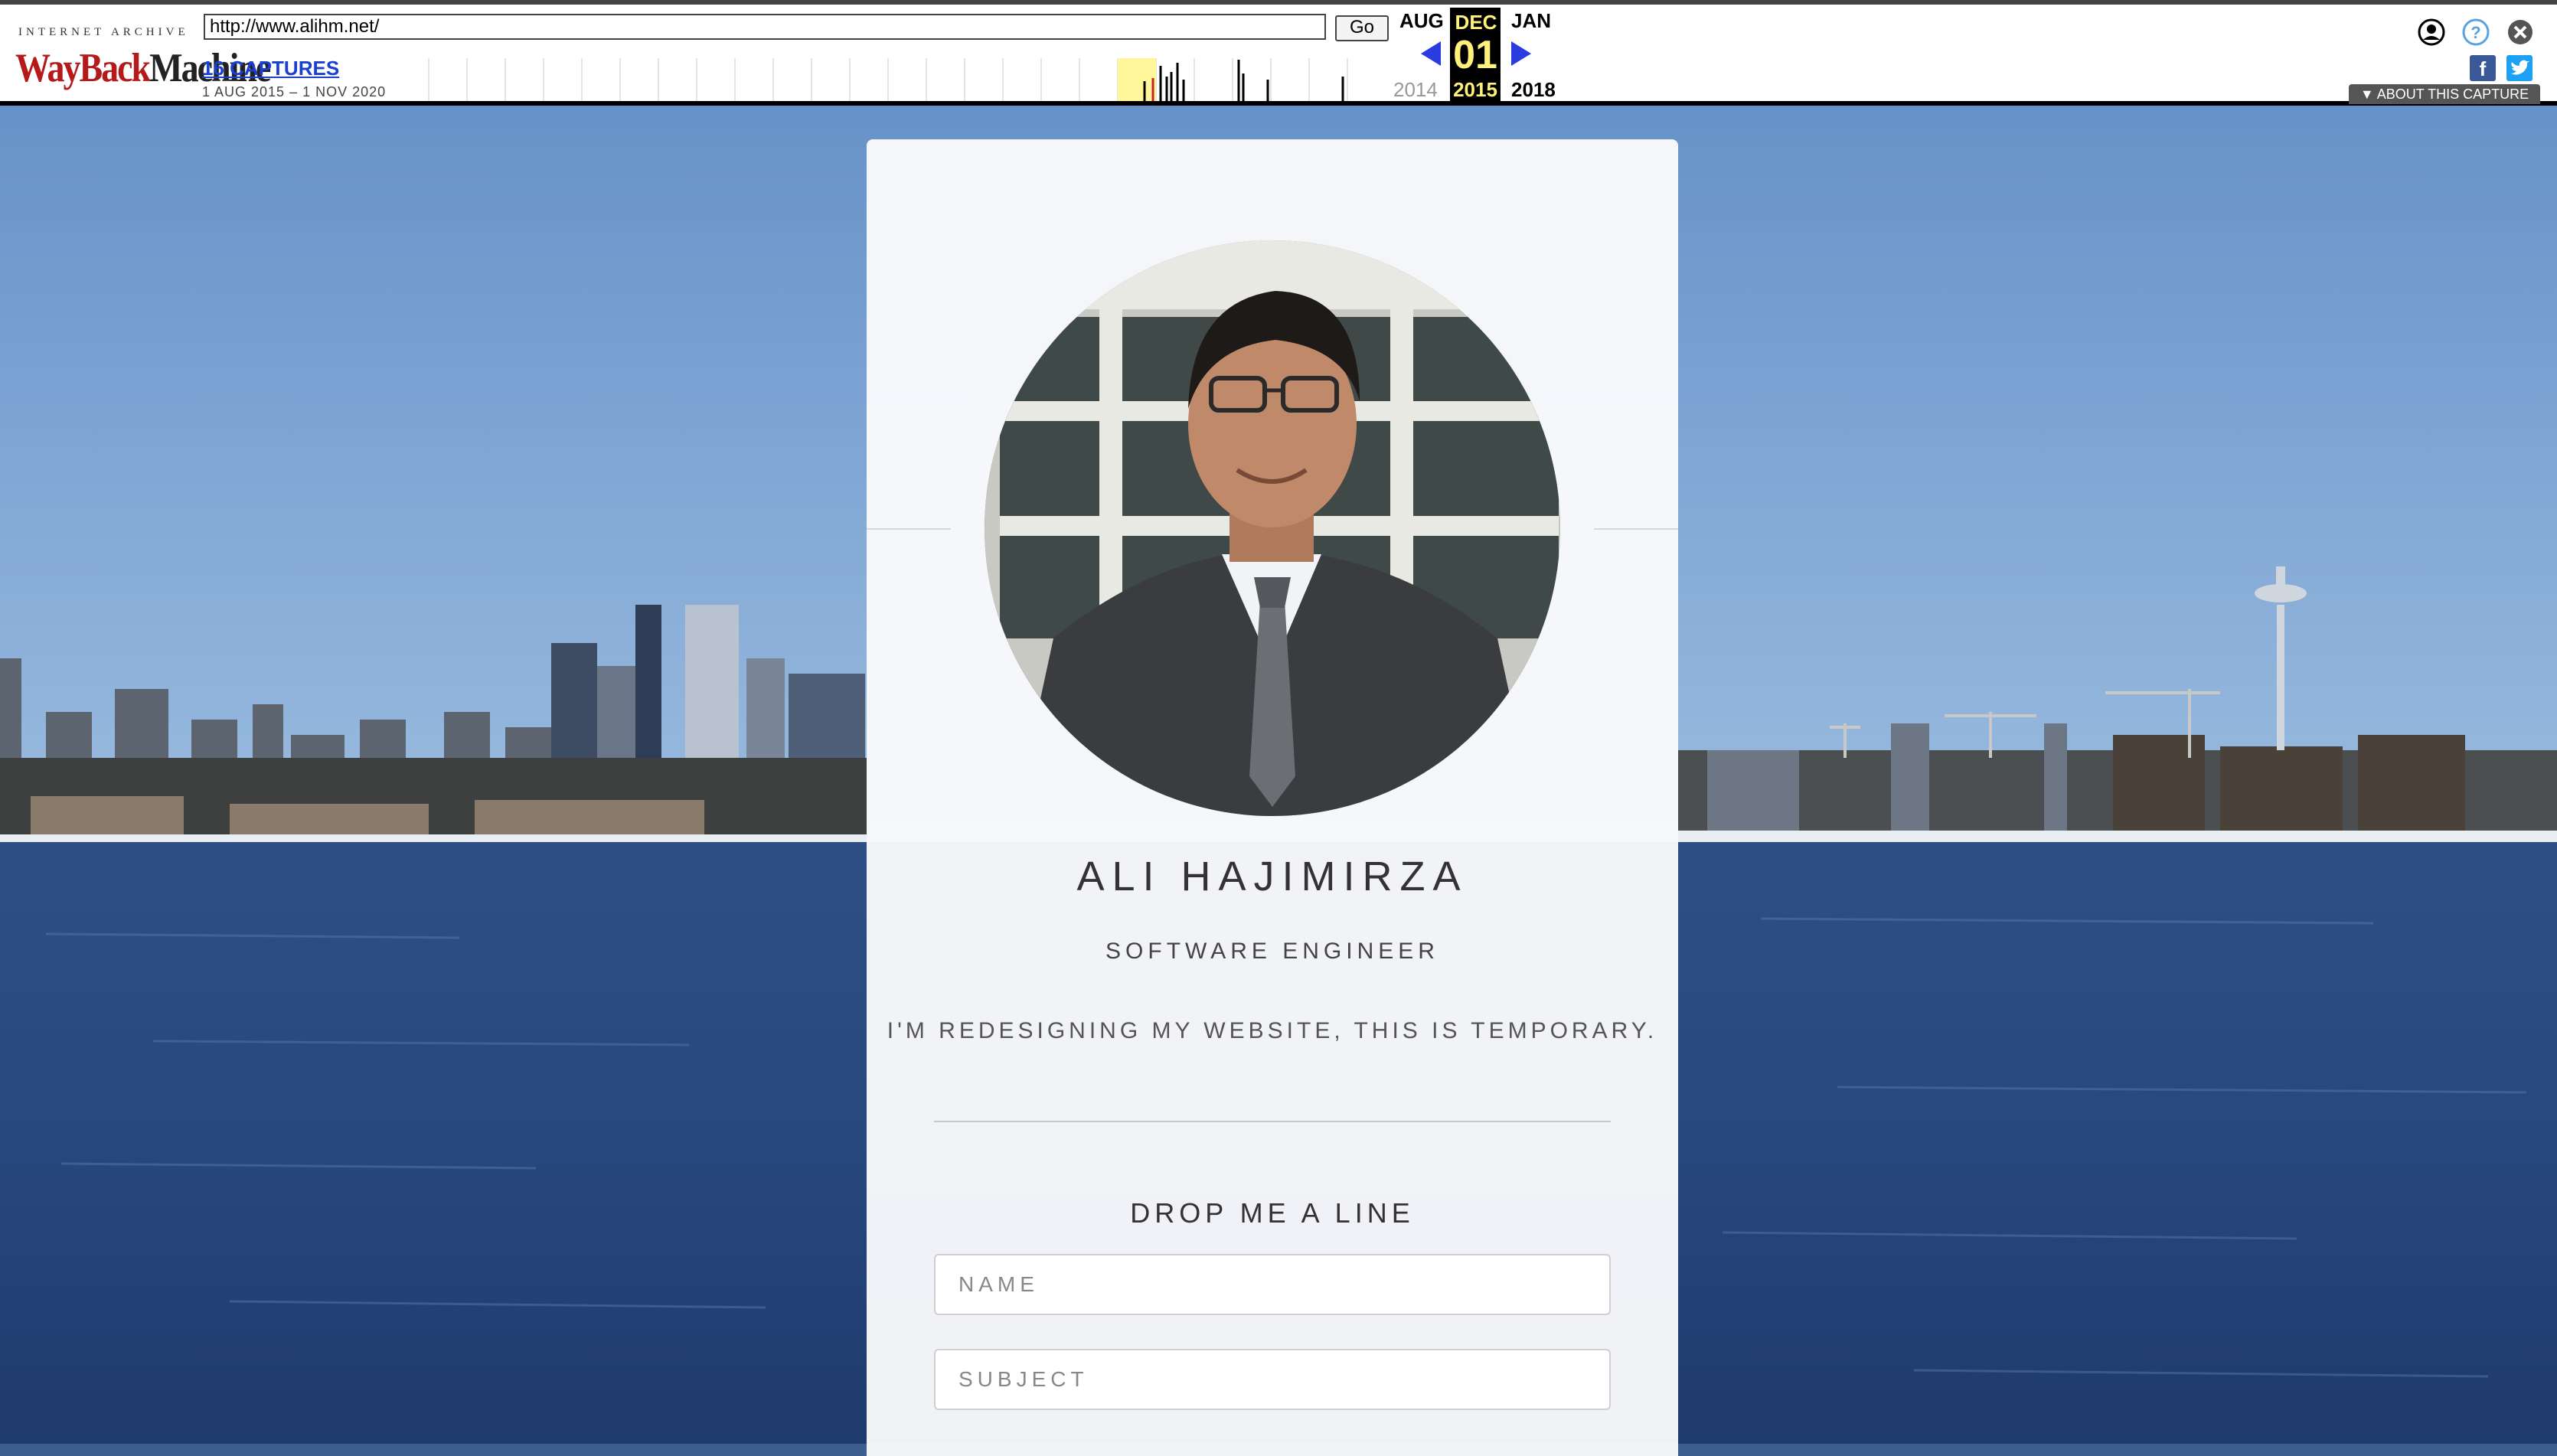 Image resolution: width=2557 pixels, height=1456 pixels. Describe the element at coordinates (888, 79) in the screenshot. I see `capture-sparkline` at that location.